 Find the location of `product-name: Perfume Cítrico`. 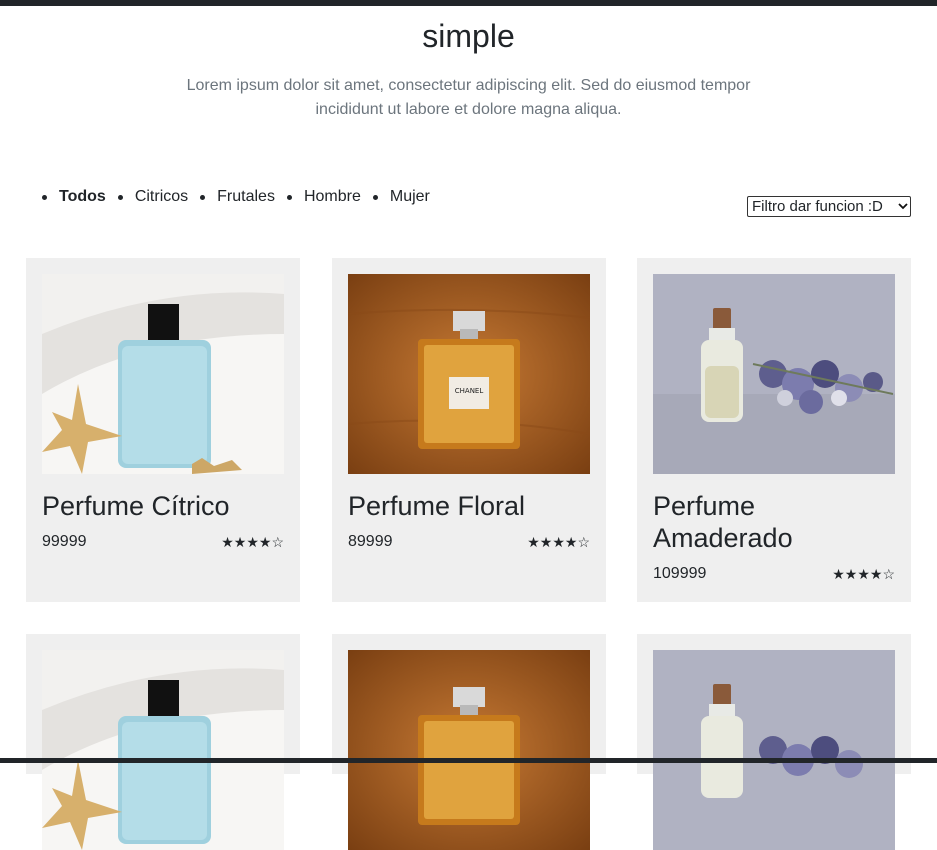

product-name: Perfume Cítrico is located at coordinates (163, 506).